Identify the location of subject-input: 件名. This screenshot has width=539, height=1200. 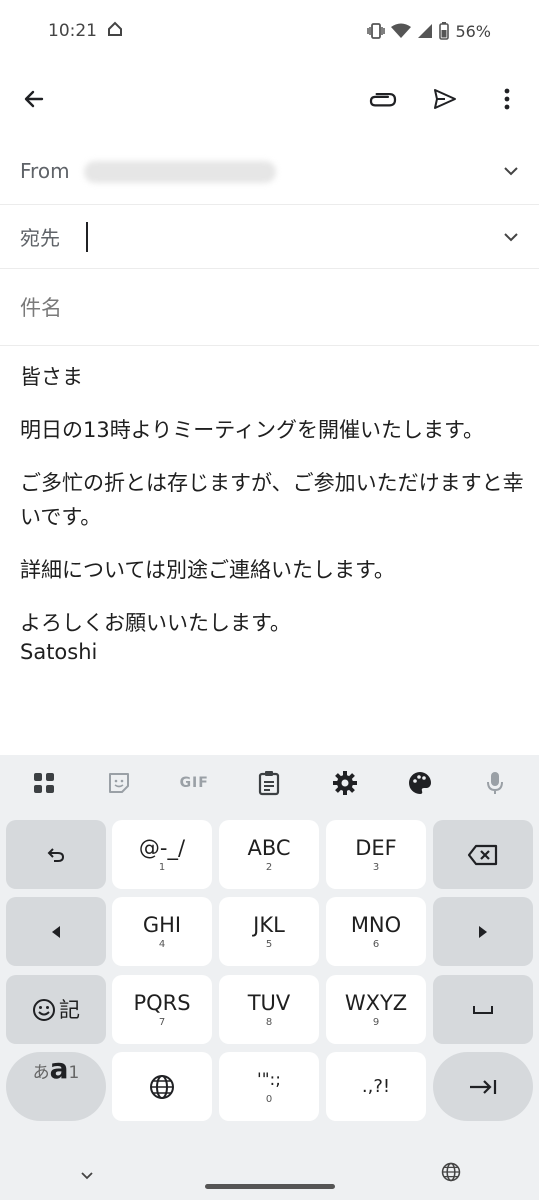
(41, 307).